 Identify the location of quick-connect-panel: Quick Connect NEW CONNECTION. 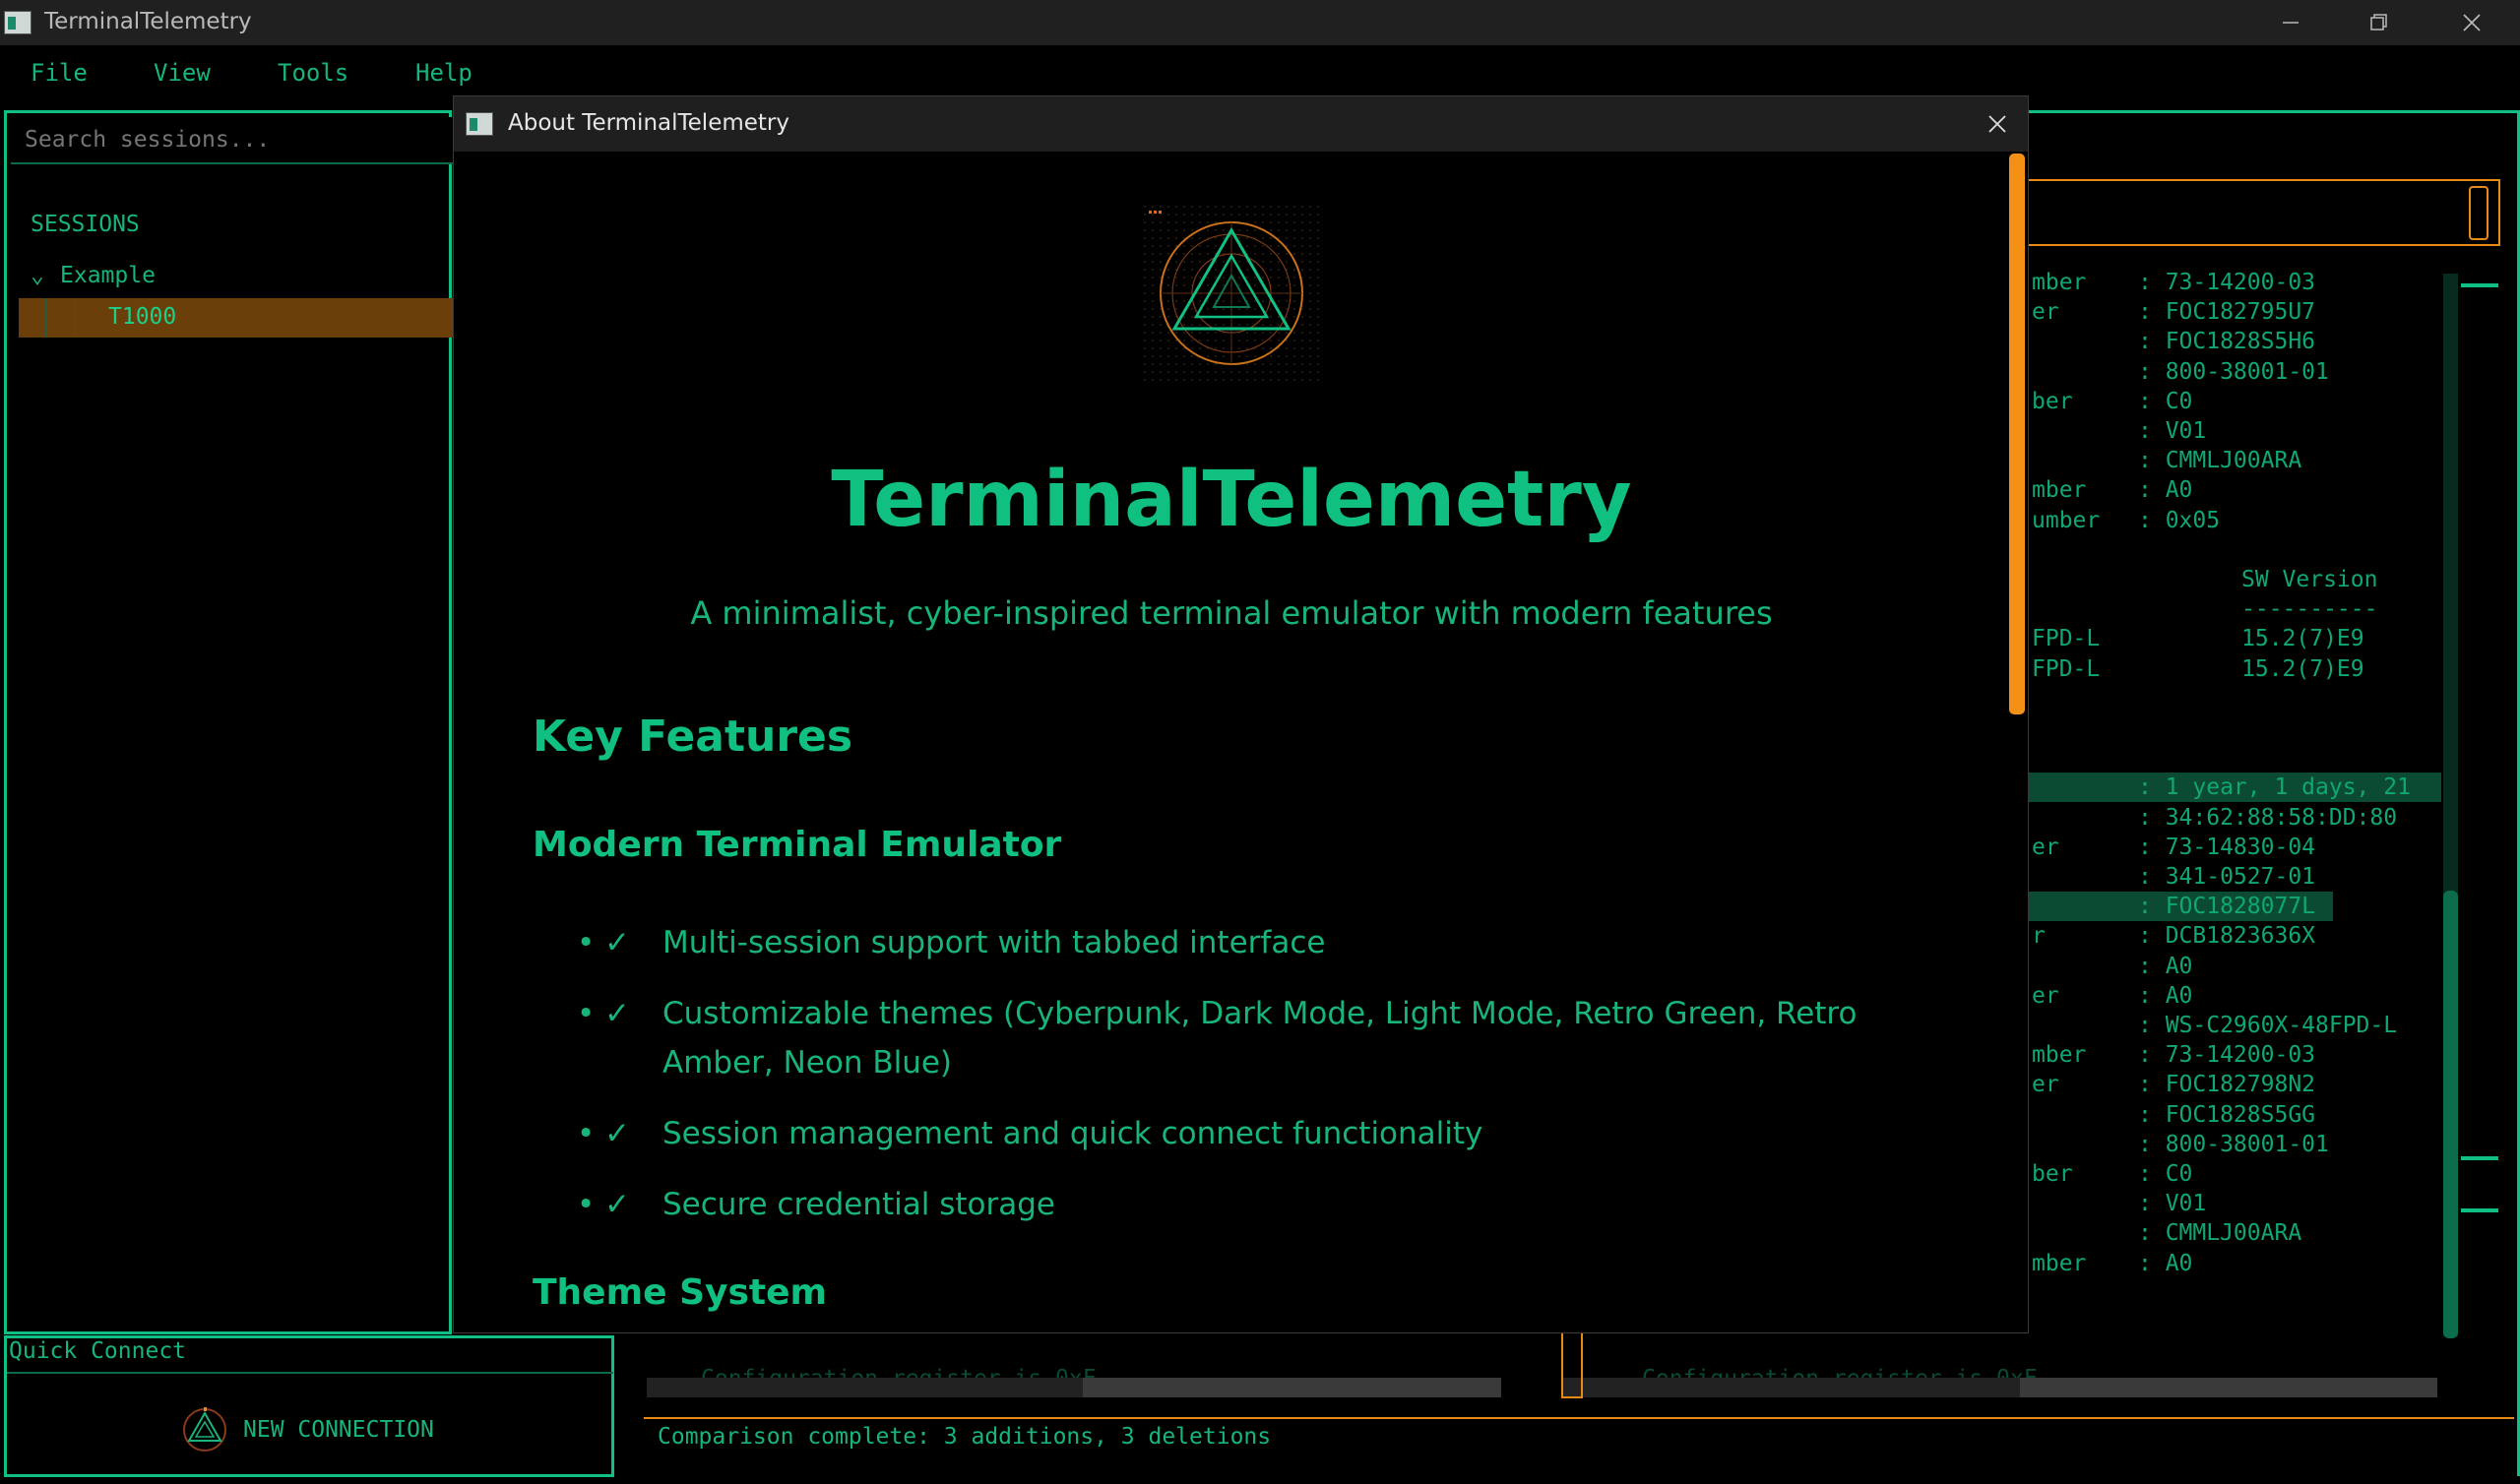
(309, 1406).